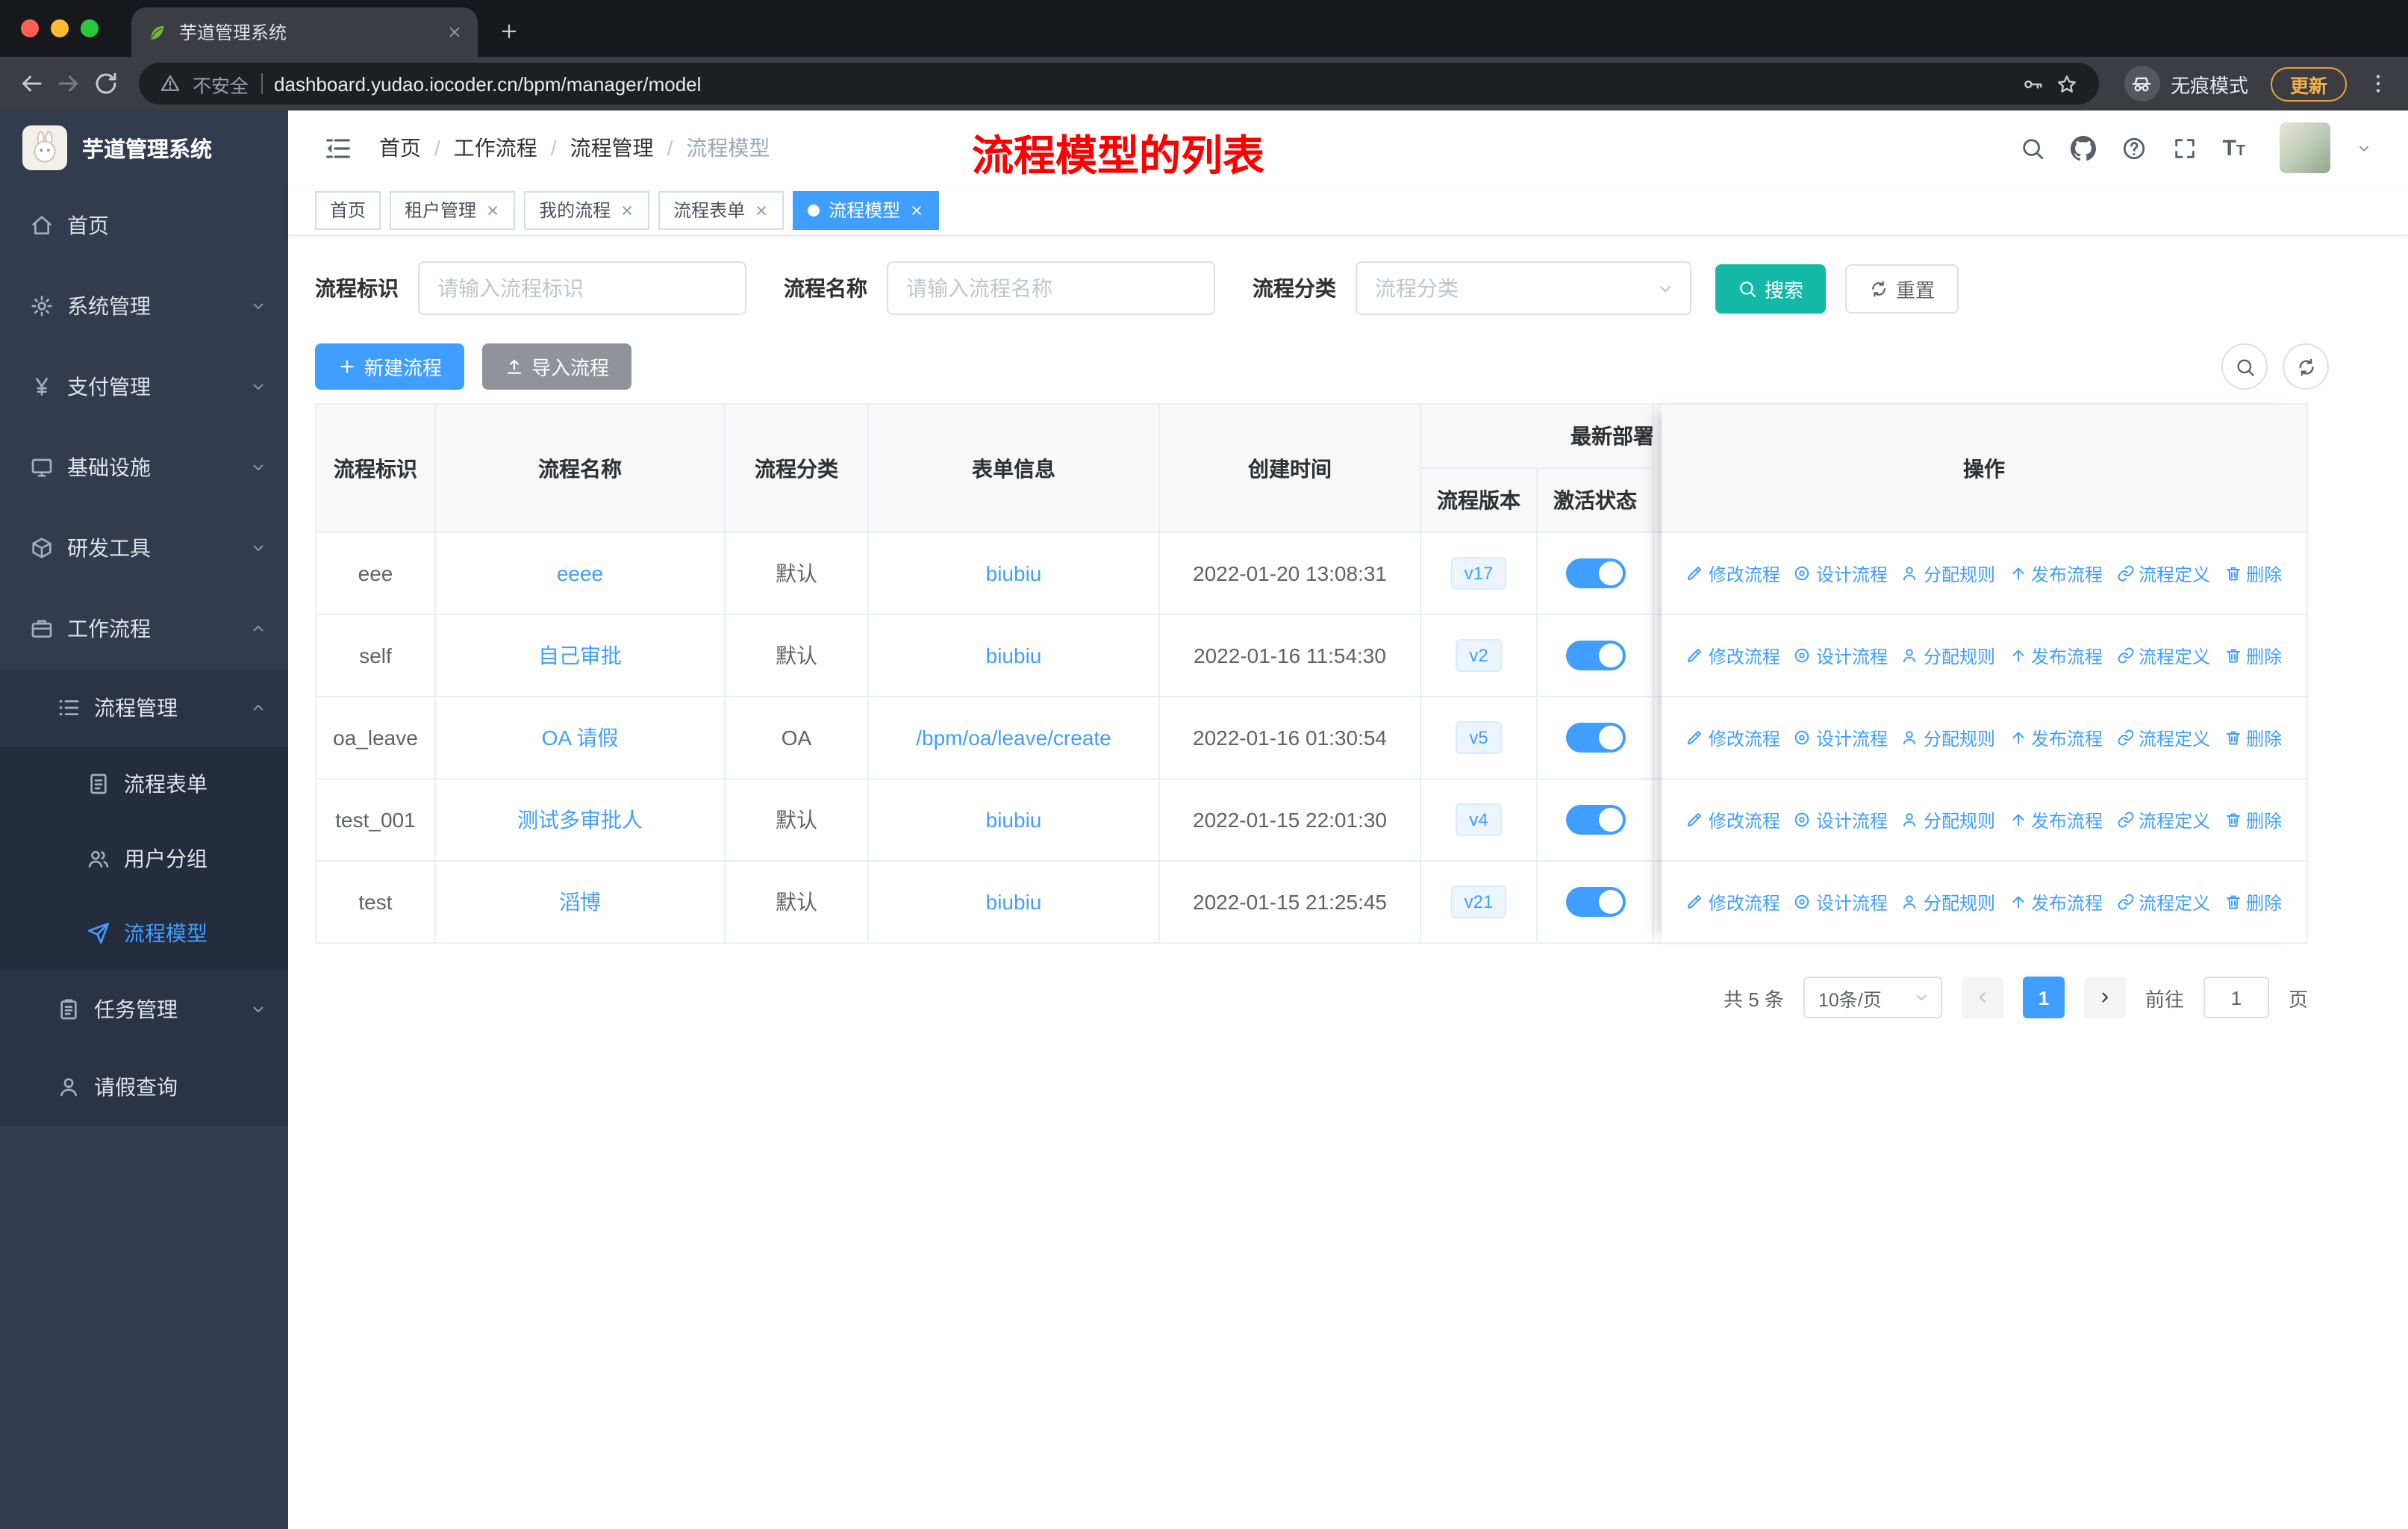 Image resolution: width=2408 pixels, height=1529 pixels. What do you see at coordinates (144, 1087) in the screenshot?
I see `sidebar-item-leave-query: 请假查询` at bounding box center [144, 1087].